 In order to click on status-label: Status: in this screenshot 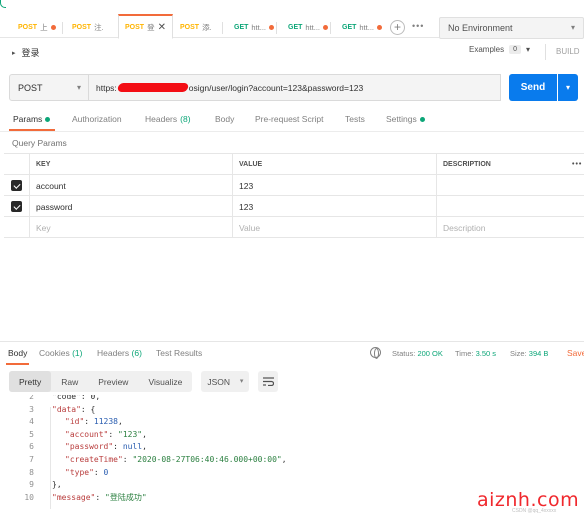, I will do `click(404, 353)`.